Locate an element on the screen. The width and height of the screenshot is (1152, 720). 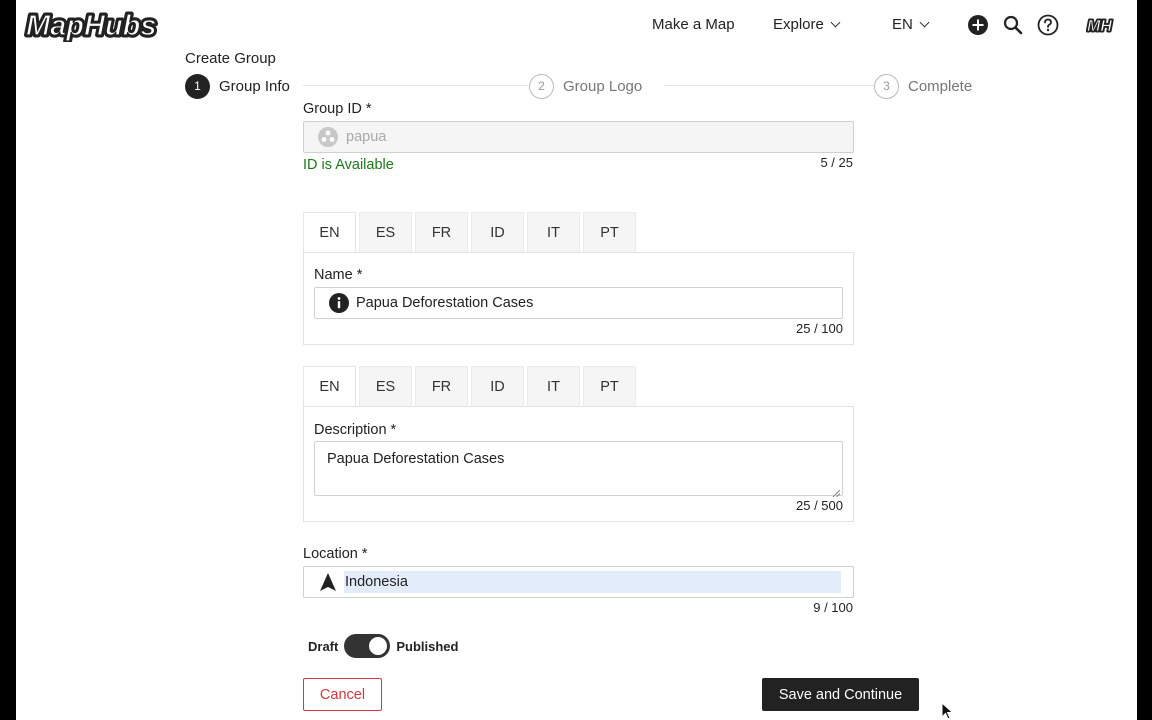
group-id-label: Group ID * is located at coordinates (337, 109).